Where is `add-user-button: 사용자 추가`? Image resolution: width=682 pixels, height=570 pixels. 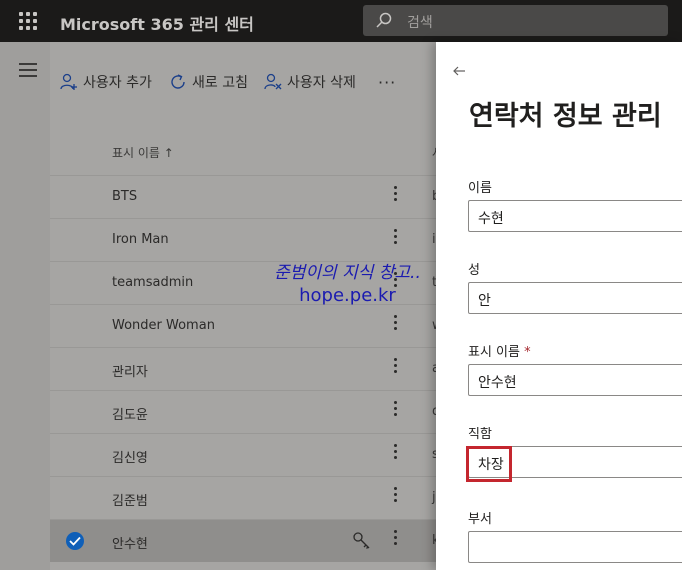 add-user-button: 사용자 추가 is located at coordinates (106, 82).